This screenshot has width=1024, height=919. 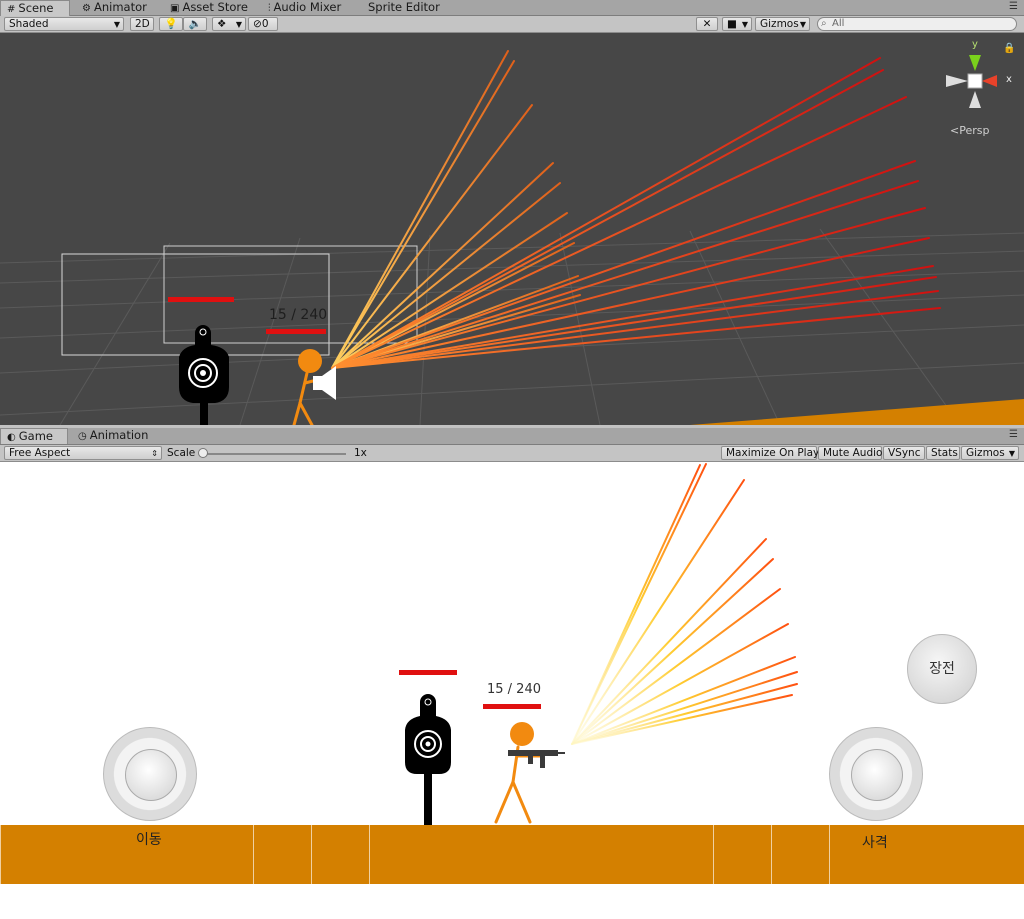 I want to click on persp-icon: <, so click(x=955, y=130).